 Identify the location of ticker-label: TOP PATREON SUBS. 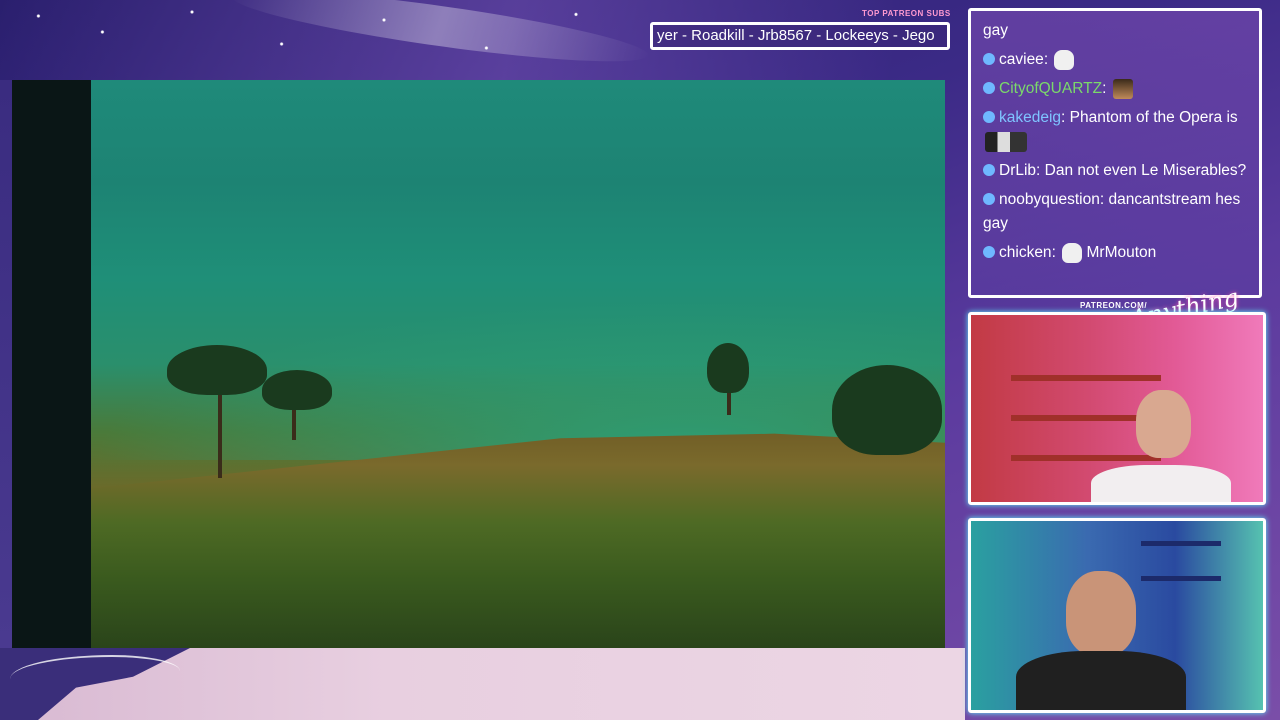
(906, 13).